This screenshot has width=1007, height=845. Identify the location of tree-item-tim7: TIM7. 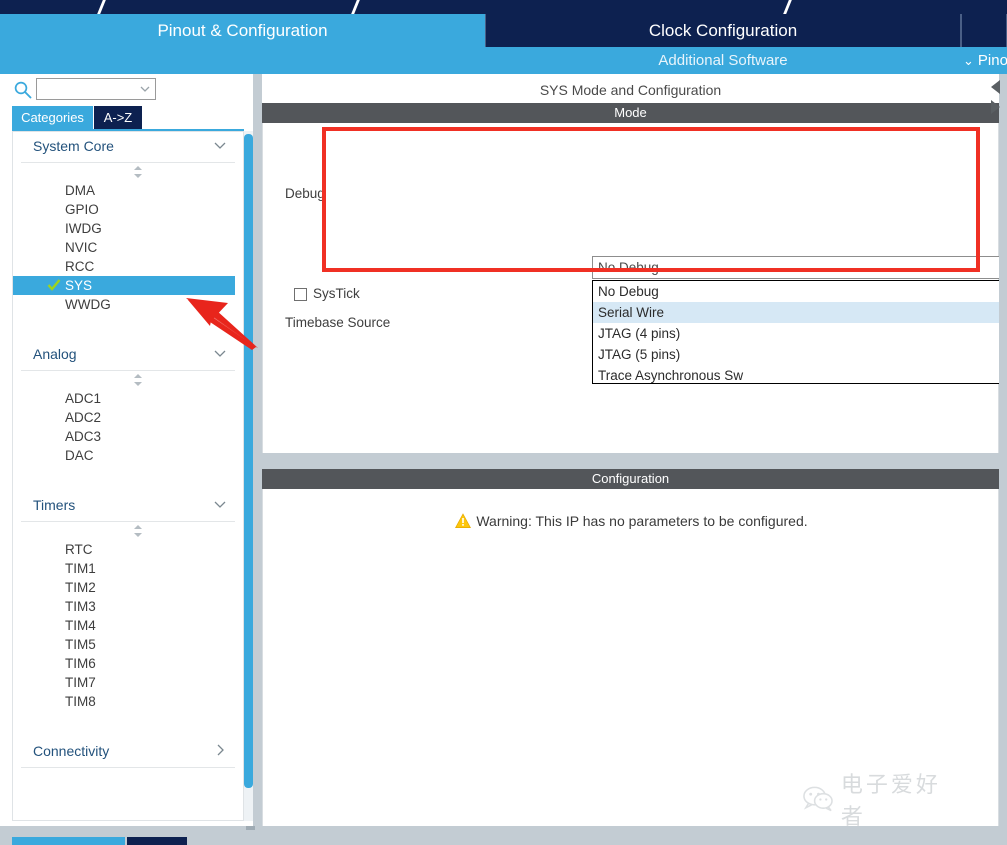
(128, 682).